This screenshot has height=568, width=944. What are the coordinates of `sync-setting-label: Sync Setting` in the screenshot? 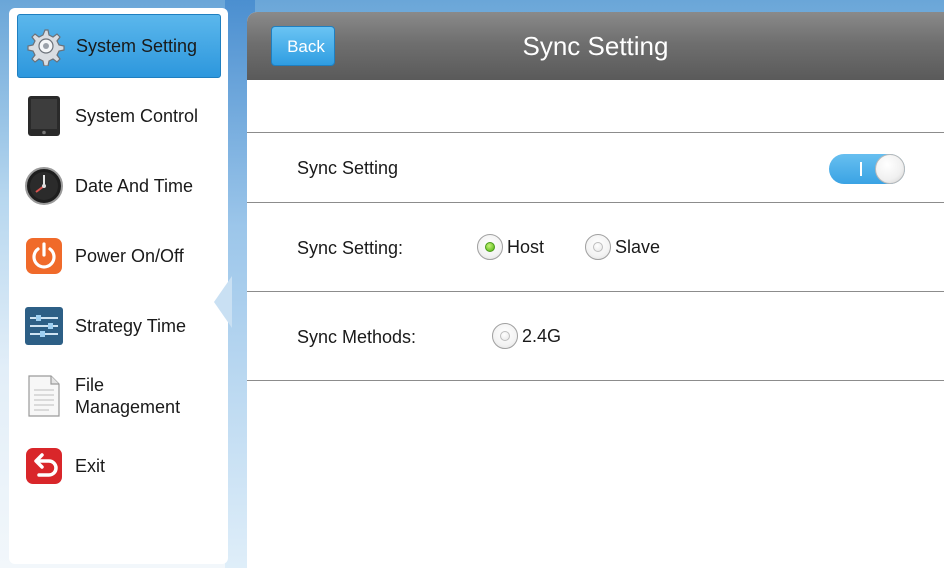 It's located at (348, 168).